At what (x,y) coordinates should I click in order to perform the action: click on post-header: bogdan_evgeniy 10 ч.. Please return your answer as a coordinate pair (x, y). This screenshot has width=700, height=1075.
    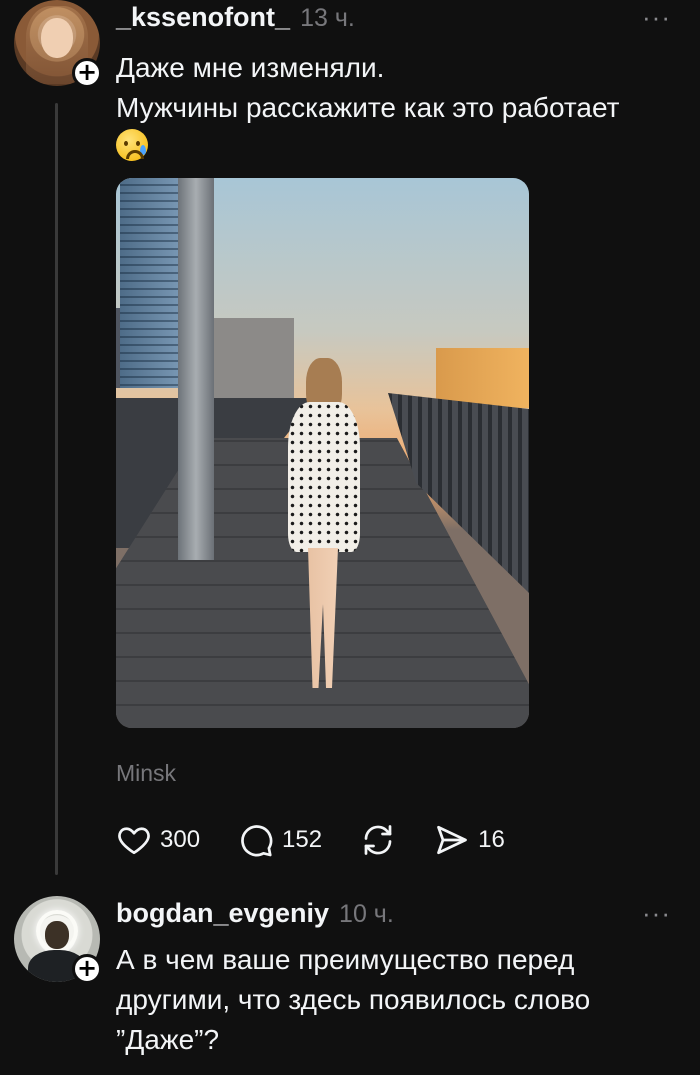
    Looking at the image, I should click on (255, 915).